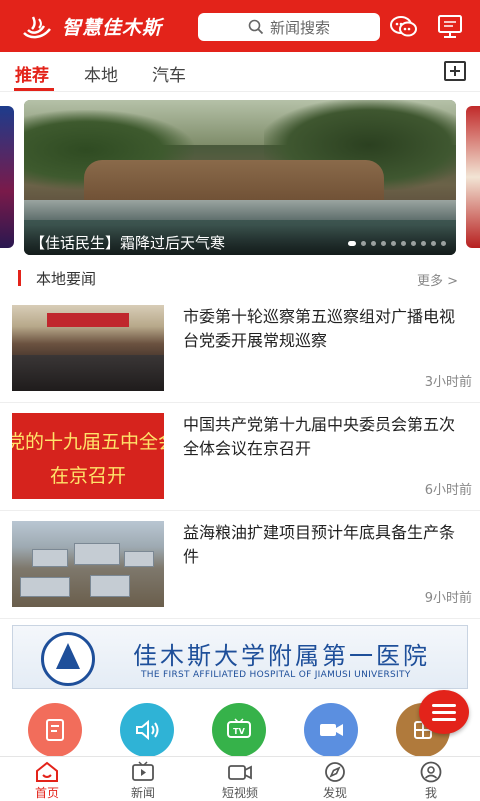 This screenshot has width=480, height=801. I want to click on nav-me: 我, so click(431, 780).